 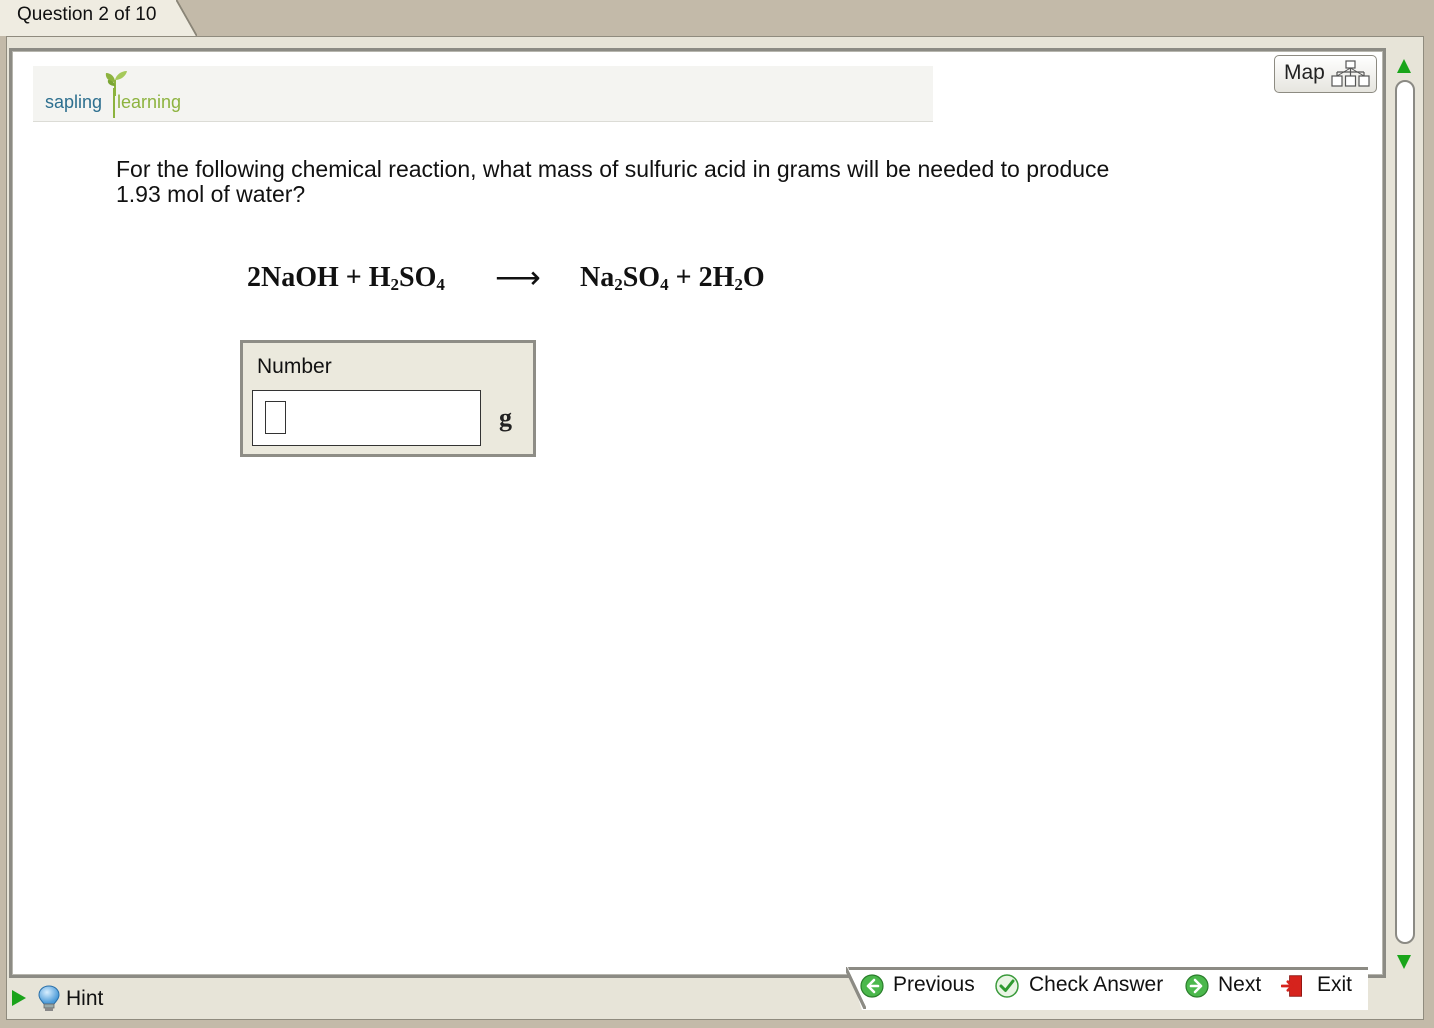 I want to click on scrollbar-thumb, so click(x=1405, y=512).